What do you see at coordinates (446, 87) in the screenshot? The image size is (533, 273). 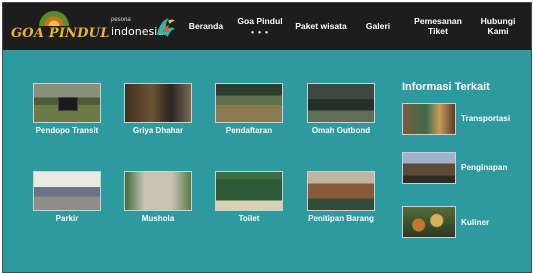 I see `sidebar-title: Informasi Terkait` at bounding box center [446, 87].